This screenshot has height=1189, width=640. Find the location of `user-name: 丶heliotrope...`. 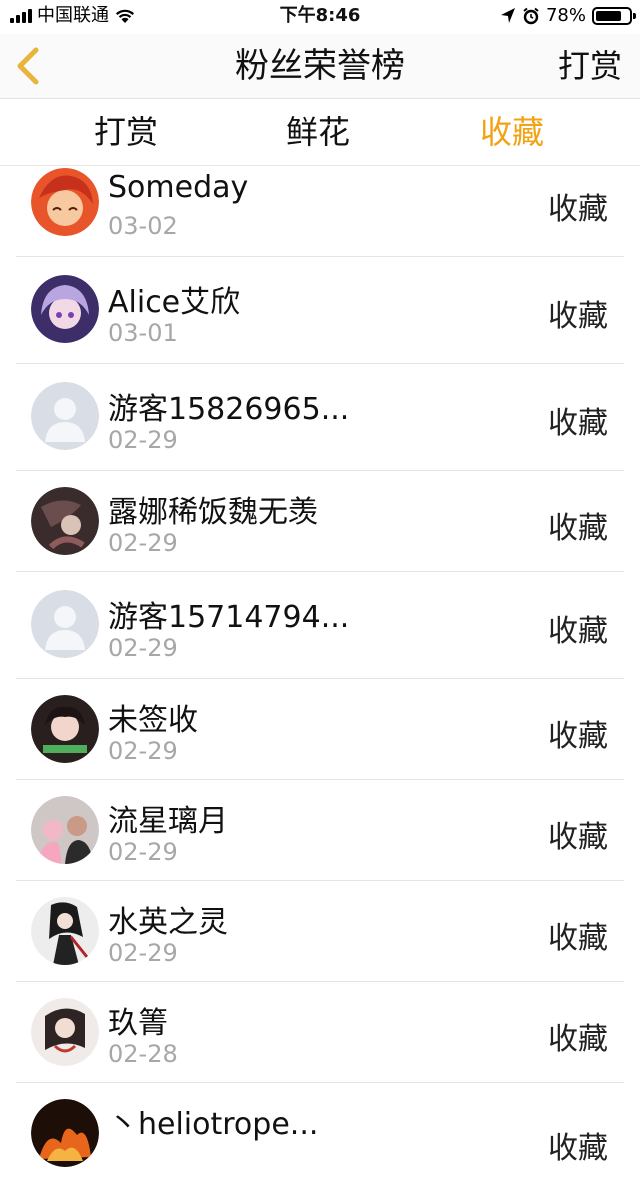

user-name: 丶heliotrope... is located at coordinates (213, 1124).